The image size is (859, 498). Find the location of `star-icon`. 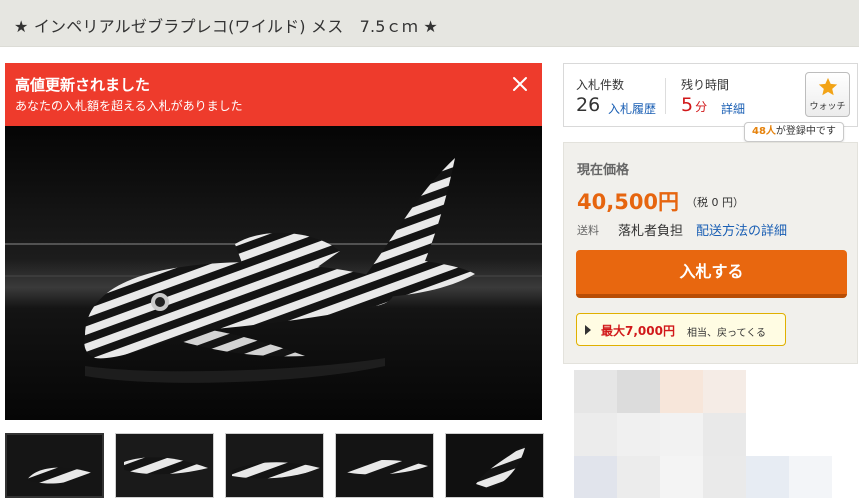

star-icon is located at coordinates (828, 87).